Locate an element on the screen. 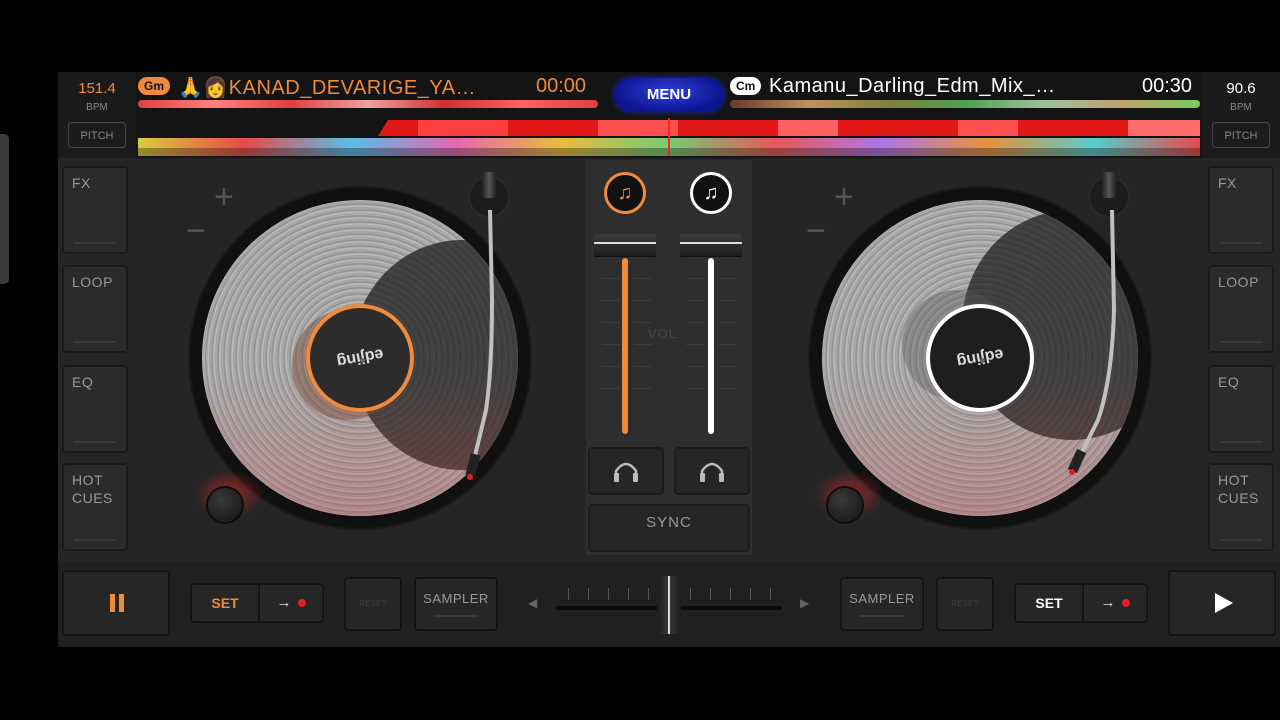 The height and width of the screenshot is (720, 1280). deck-a-pitch-button: PITCH is located at coordinates (97, 135).